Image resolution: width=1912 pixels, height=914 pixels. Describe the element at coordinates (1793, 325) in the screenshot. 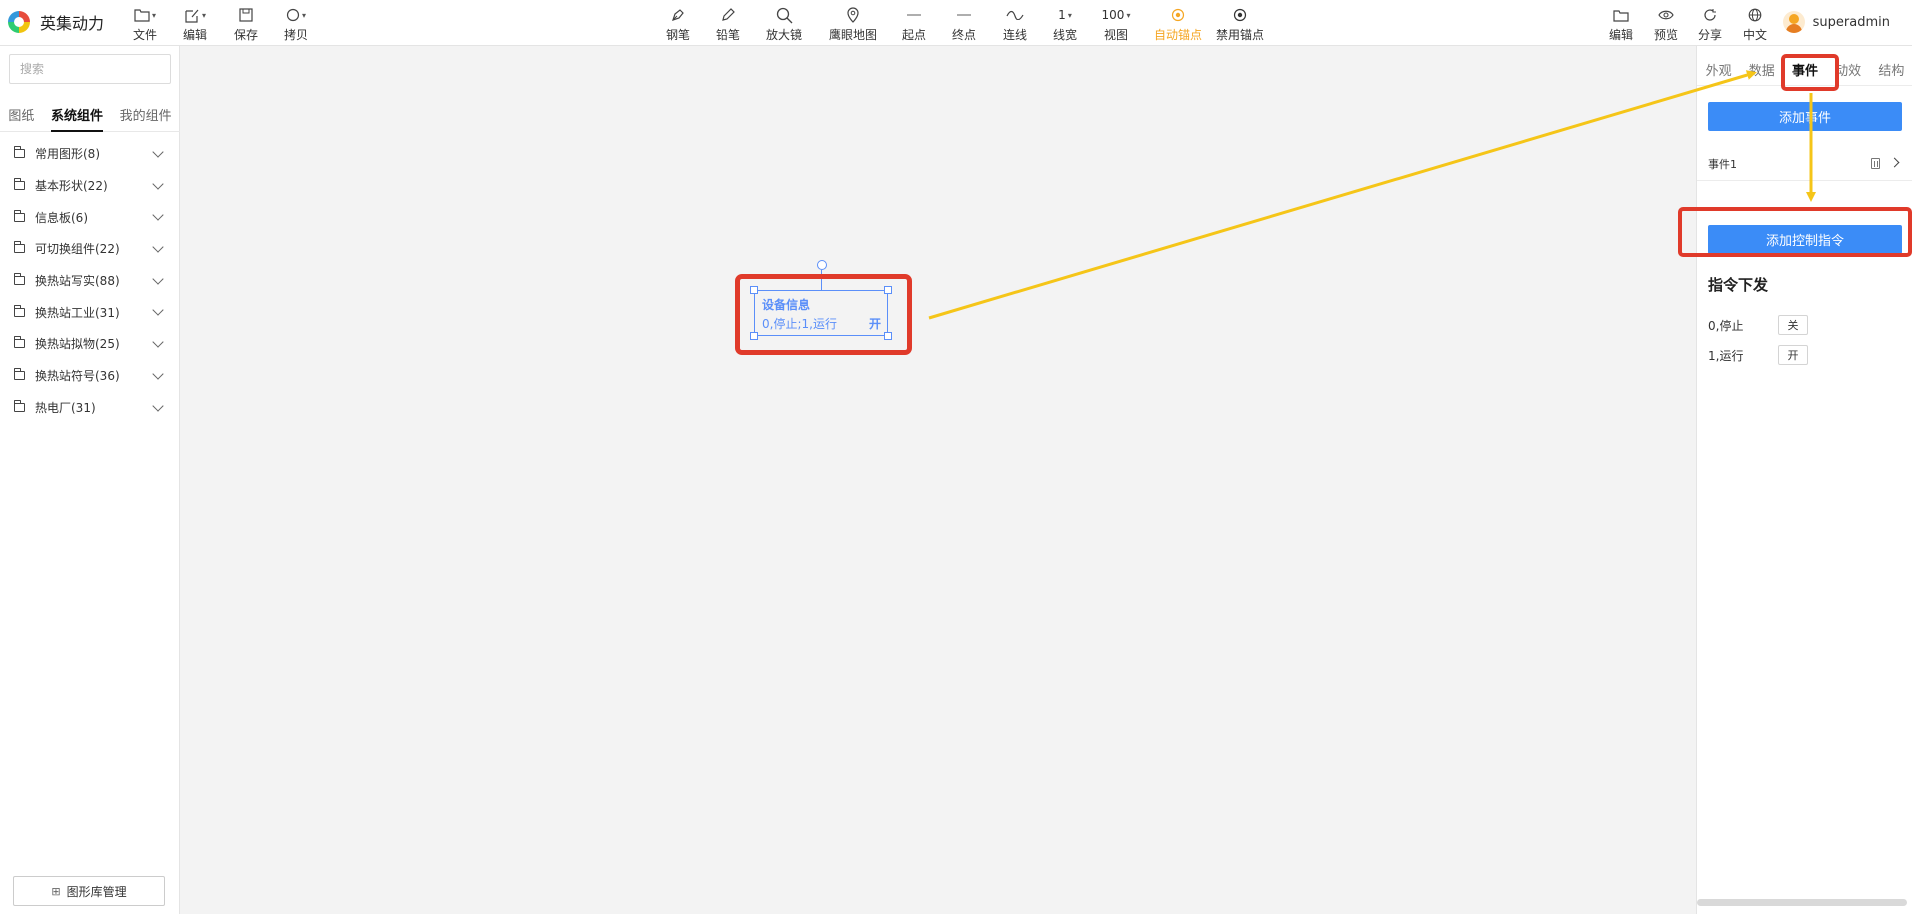

I see `command-off-button: 关` at that location.